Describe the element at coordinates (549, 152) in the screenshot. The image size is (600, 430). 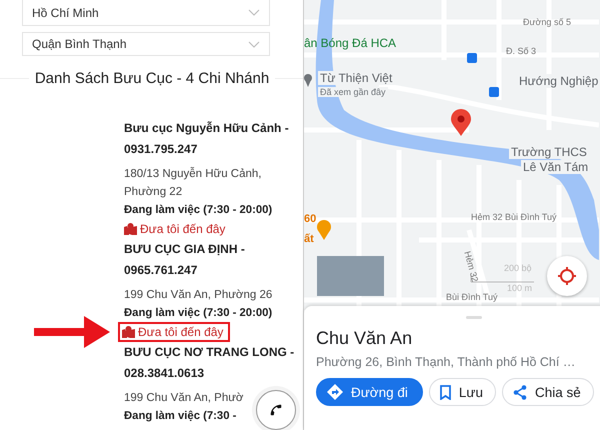
I see `map-label: Trường THCS` at that location.